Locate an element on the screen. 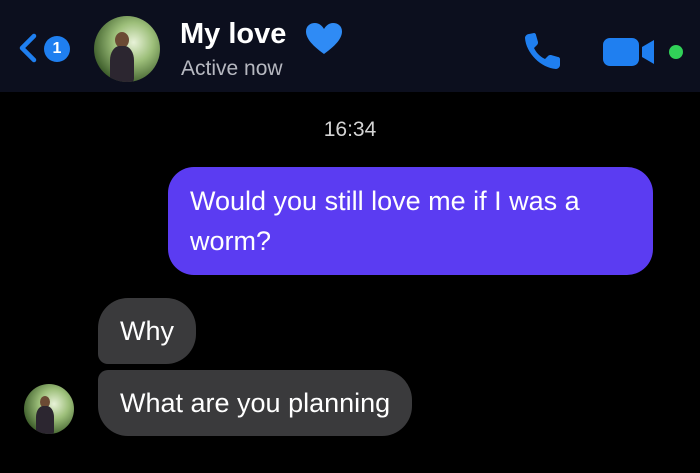 Image resolution: width=700 pixels, height=473 pixels. incoming-message: What are you planning is located at coordinates (255, 403).